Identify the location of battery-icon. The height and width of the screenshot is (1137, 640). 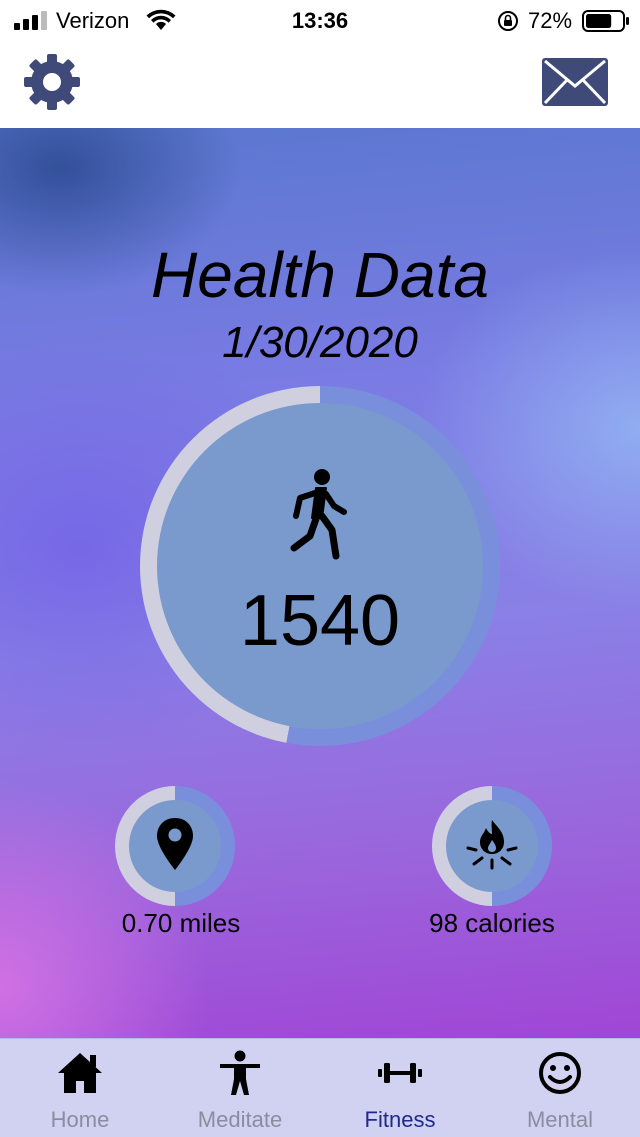
(605, 21).